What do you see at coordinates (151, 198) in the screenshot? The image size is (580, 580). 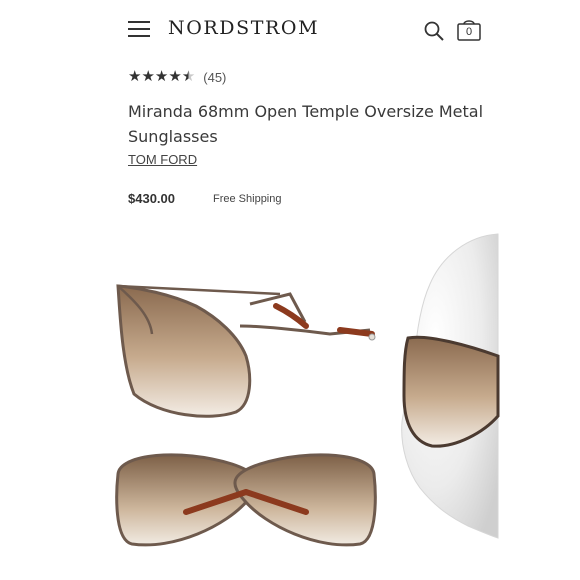 I see `product-price: $430.00` at bounding box center [151, 198].